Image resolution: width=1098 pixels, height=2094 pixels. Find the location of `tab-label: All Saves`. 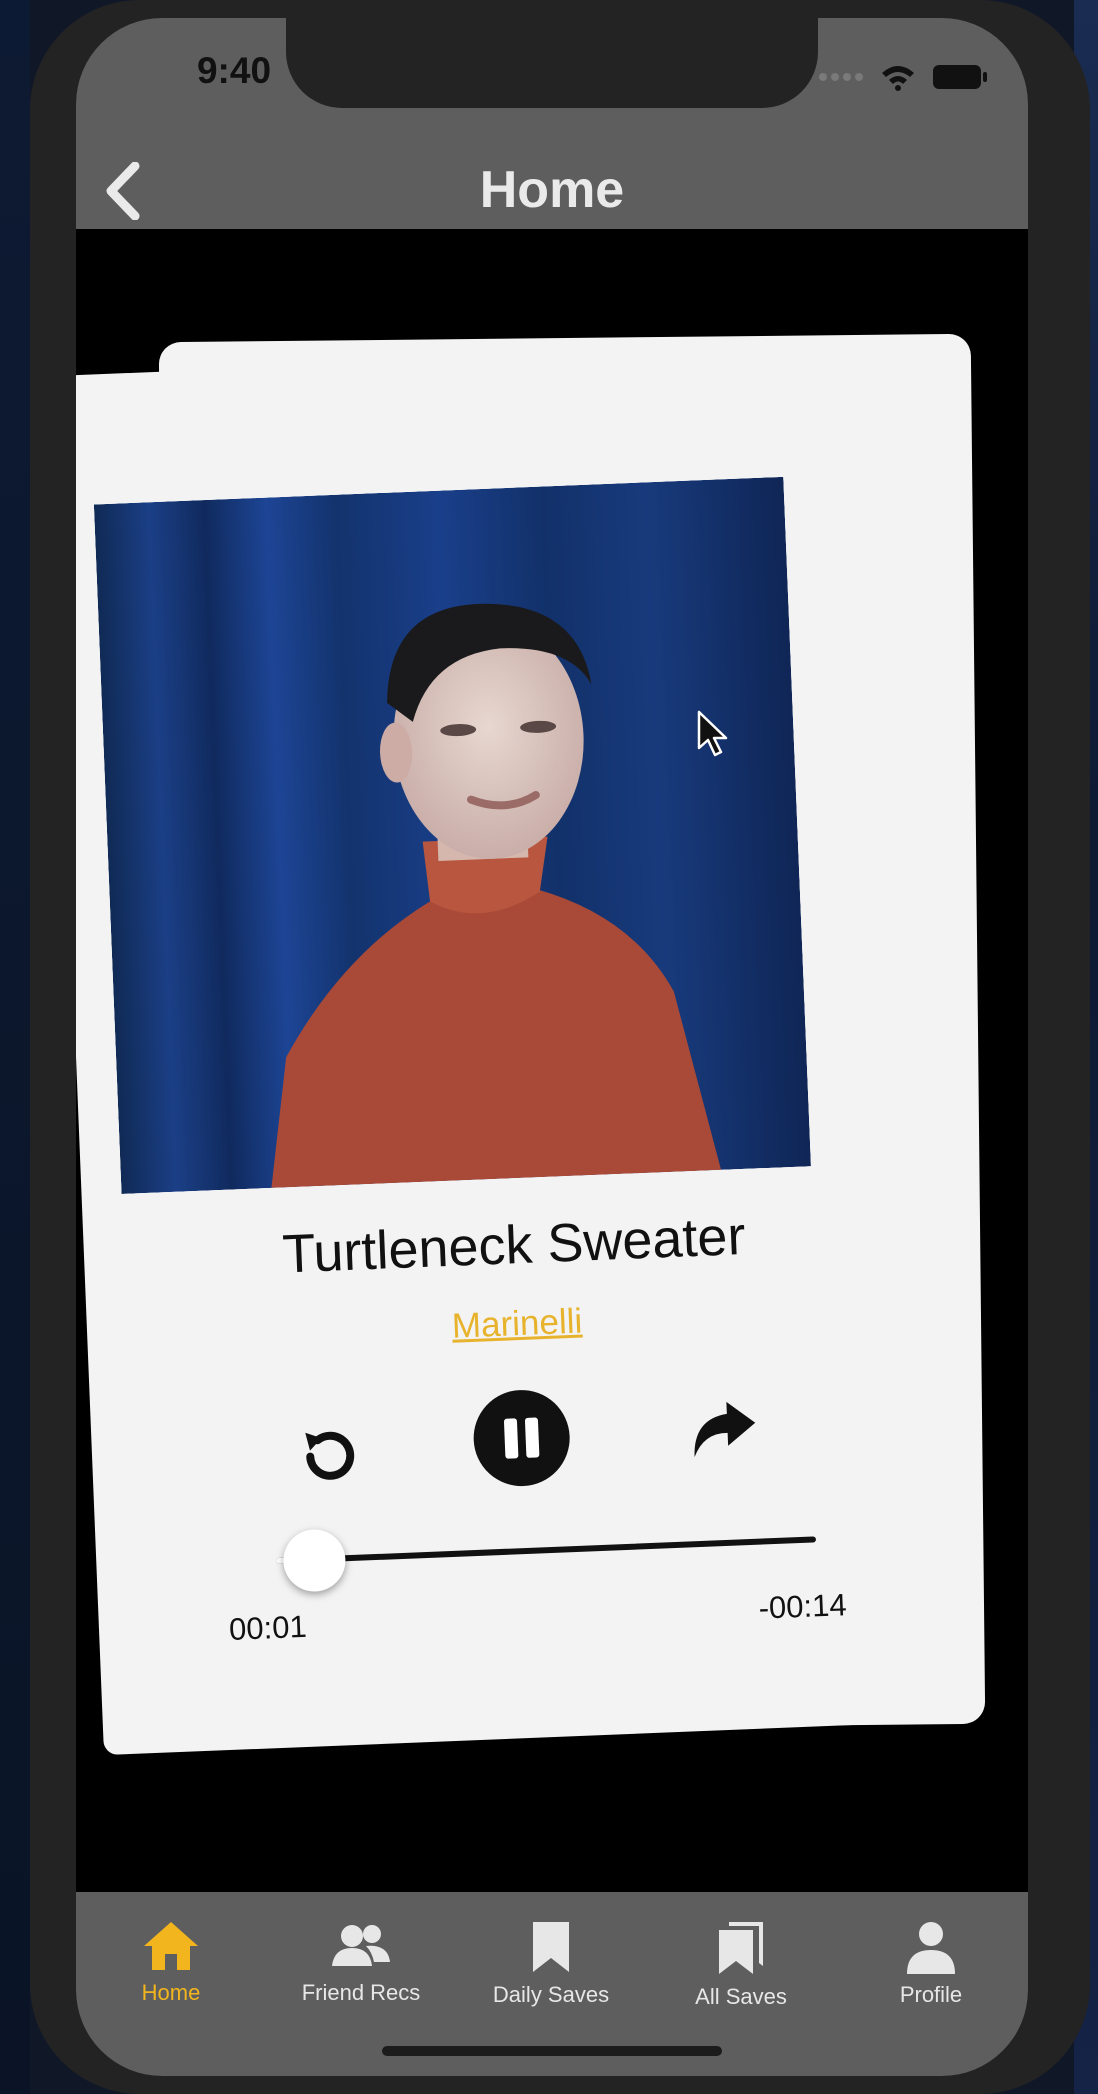

tab-label: All Saves is located at coordinates (741, 1996).